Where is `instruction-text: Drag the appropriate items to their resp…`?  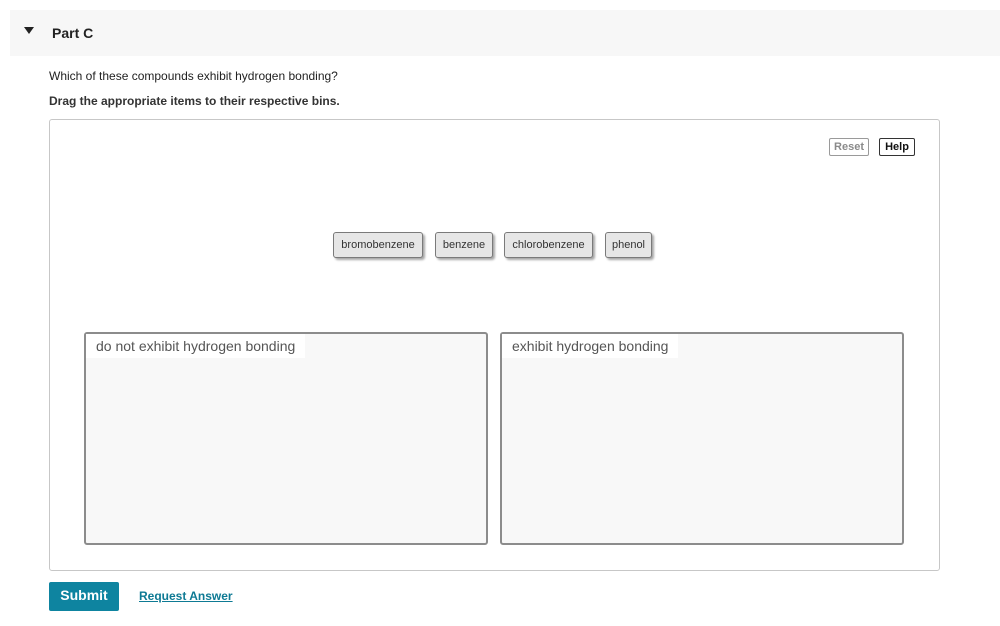
instruction-text: Drag the appropriate items to their resp… is located at coordinates (194, 101).